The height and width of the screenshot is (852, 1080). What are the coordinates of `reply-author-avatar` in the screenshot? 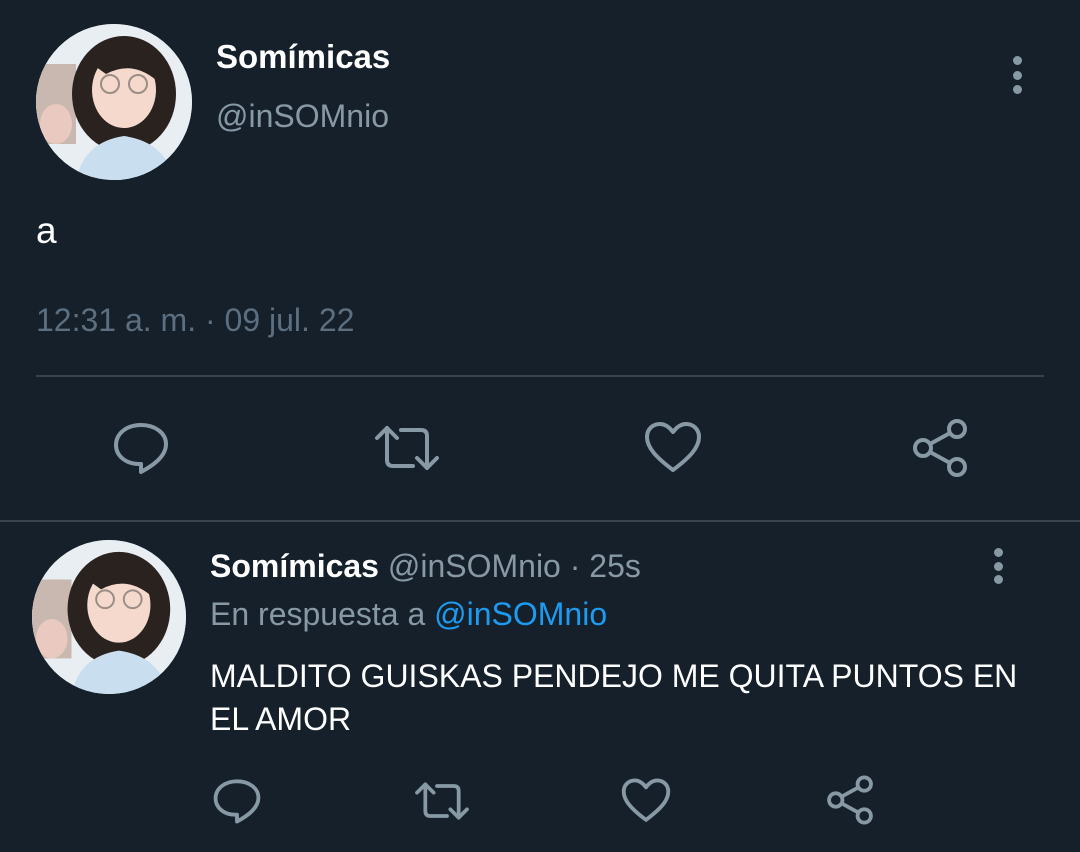 It's located at (109, 617).